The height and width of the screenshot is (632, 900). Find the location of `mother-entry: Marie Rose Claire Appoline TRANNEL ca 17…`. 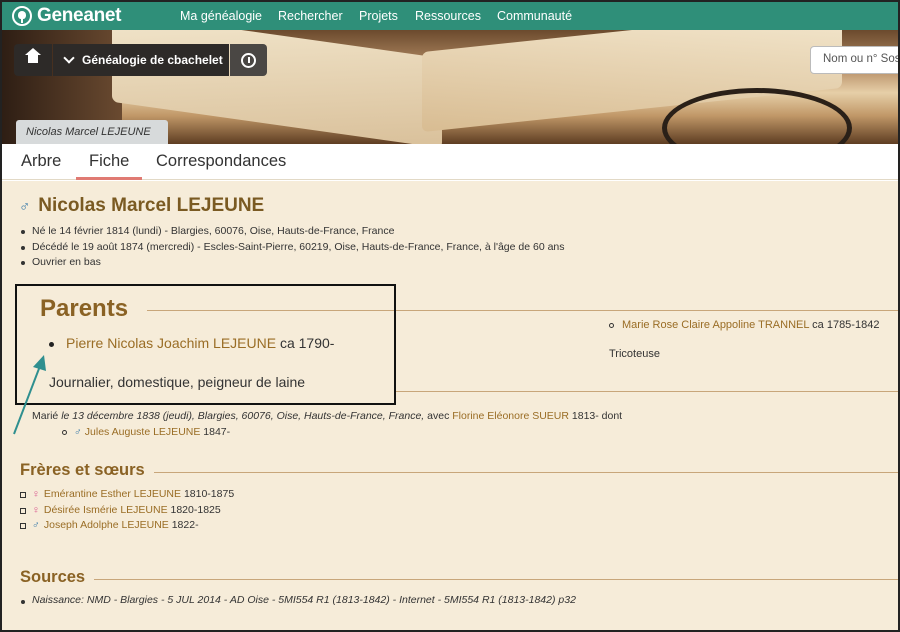

mother-entry: Marie Rose Claire Appoline TRANNEL ca 17… is located at coordinates (744, 325).